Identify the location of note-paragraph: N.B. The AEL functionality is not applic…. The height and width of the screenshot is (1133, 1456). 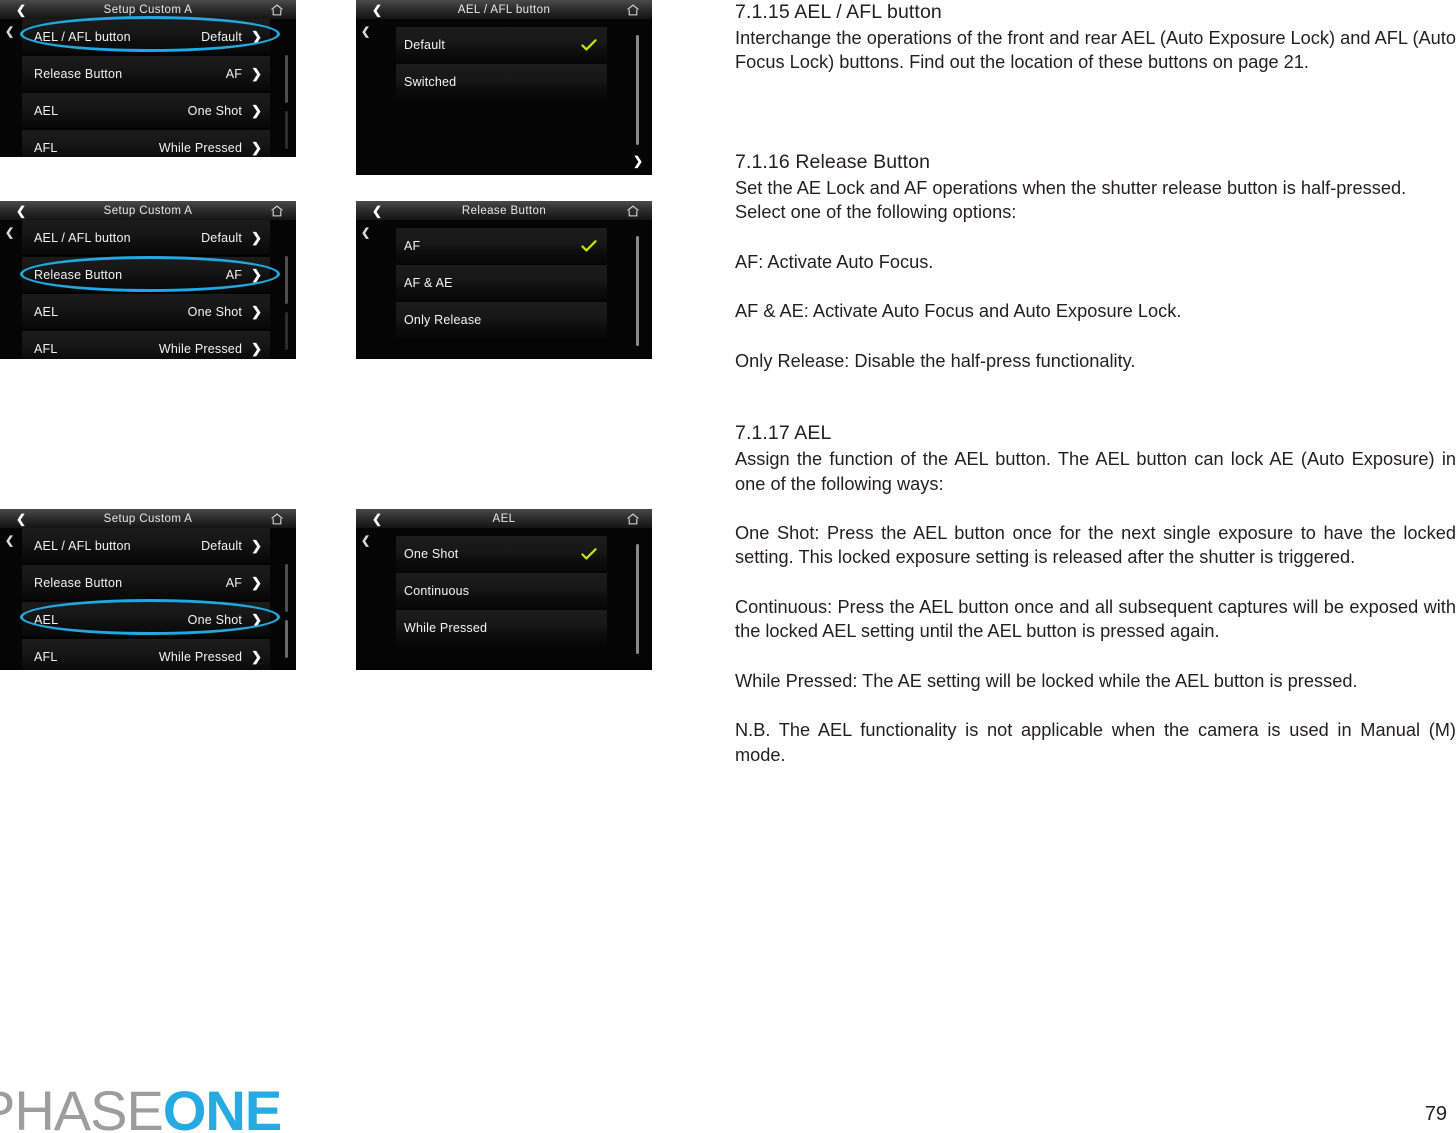
(1095, 742).